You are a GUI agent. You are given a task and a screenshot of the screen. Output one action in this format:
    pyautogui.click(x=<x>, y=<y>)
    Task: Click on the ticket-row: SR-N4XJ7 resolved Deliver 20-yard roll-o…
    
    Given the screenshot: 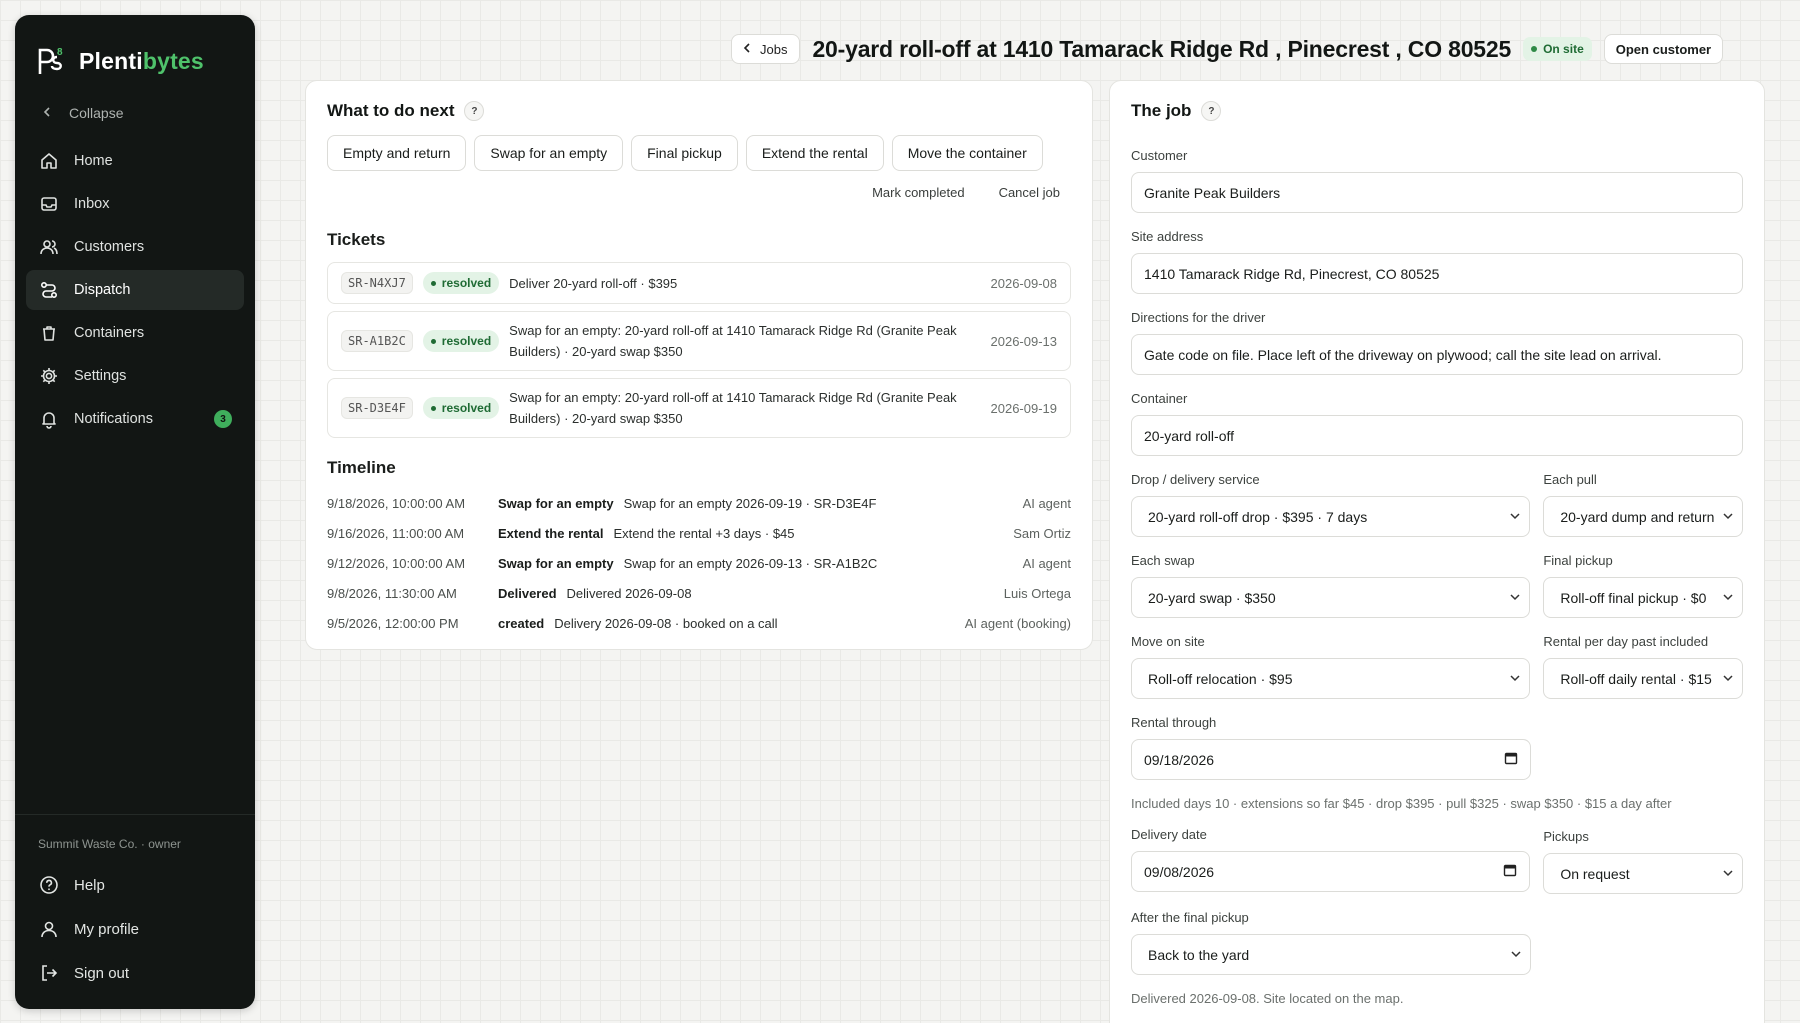 What is the action you would take?
    pyautogui.click(x=699, y=283)
    